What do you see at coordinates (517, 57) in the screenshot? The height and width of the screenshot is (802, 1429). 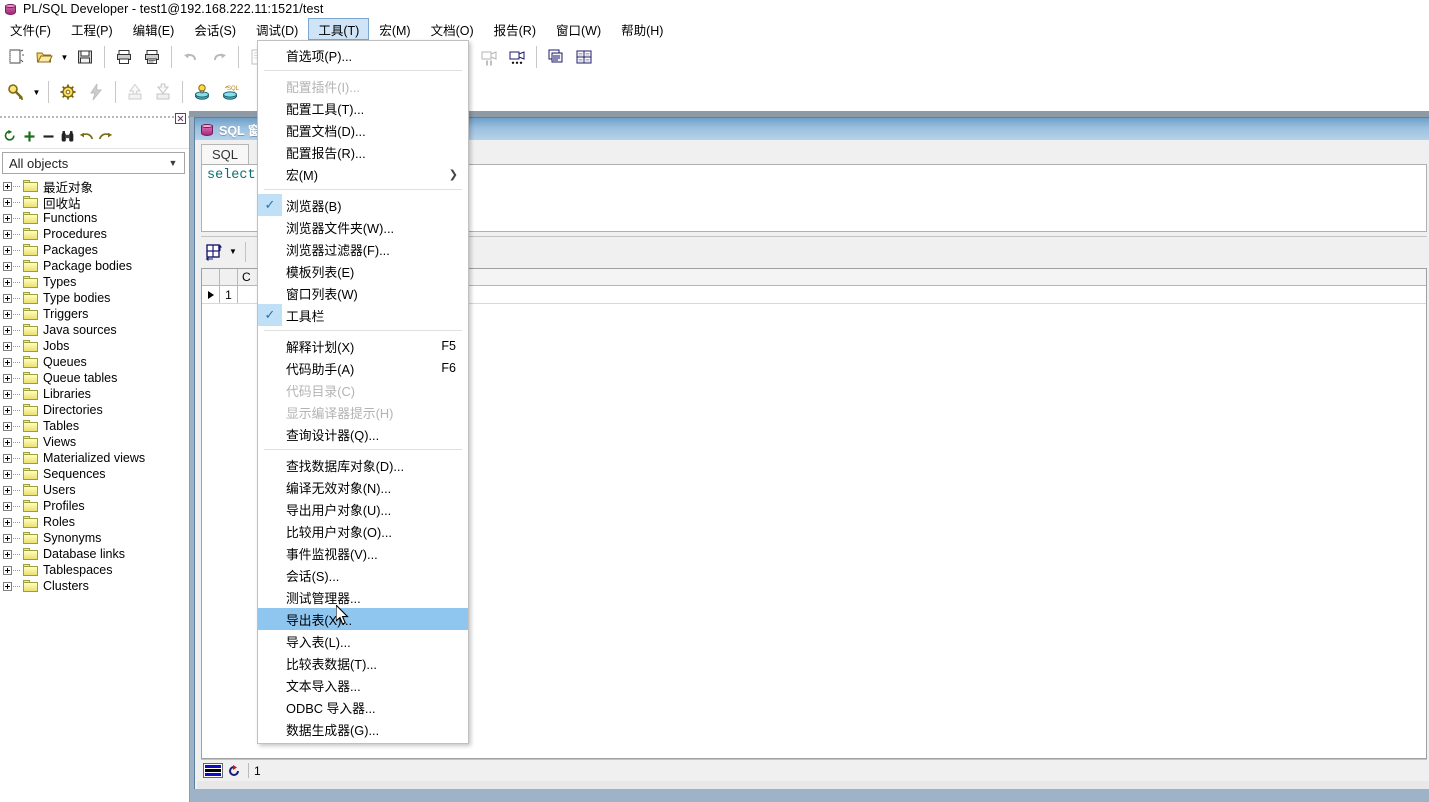 I see `play-macro-button` at bounding box center [517, 57].